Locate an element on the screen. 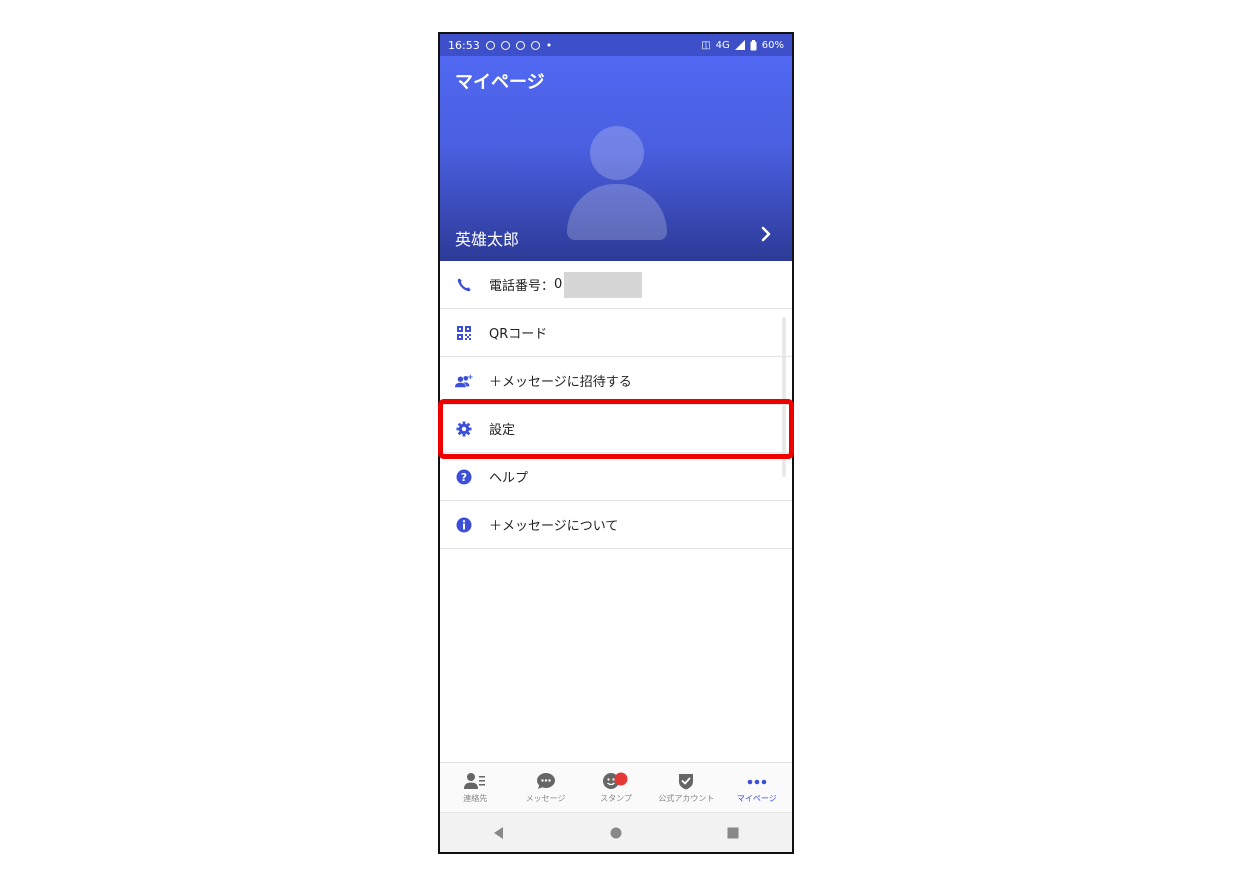 Image resolution: width=1251 pixels, height=884 pixels. help-label: ヘルプ is located at coordinates (509, 478).